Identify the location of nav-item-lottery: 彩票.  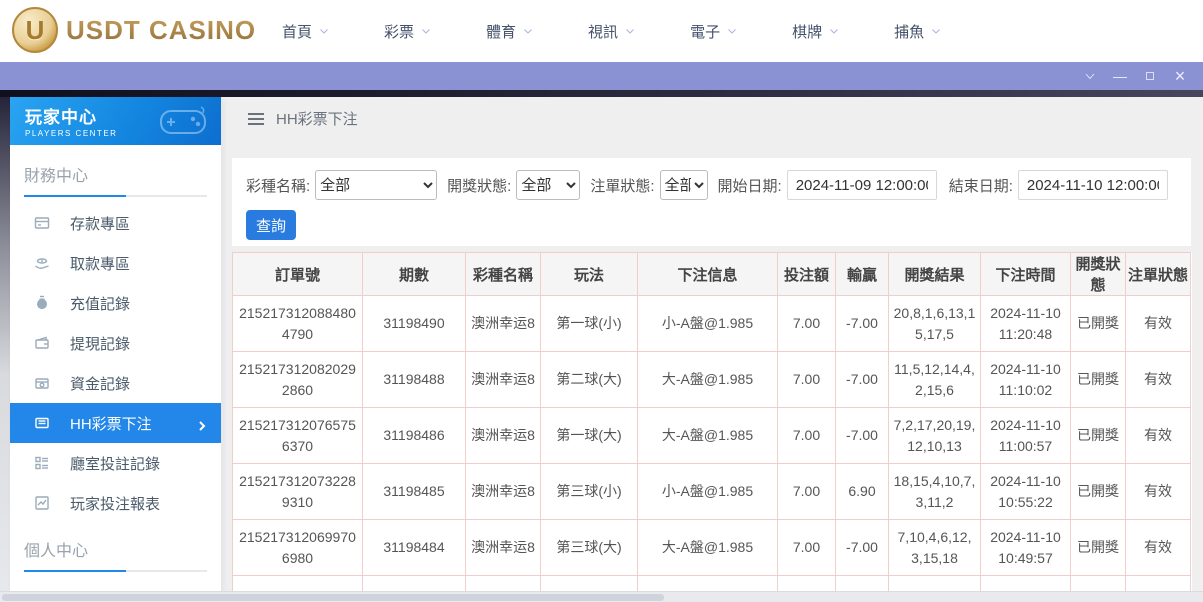
(408, 31).